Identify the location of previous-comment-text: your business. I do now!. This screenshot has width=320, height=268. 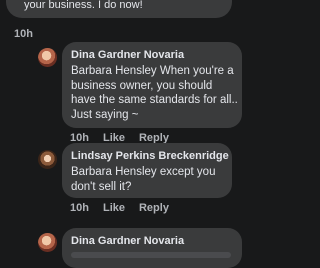
(83, 5).